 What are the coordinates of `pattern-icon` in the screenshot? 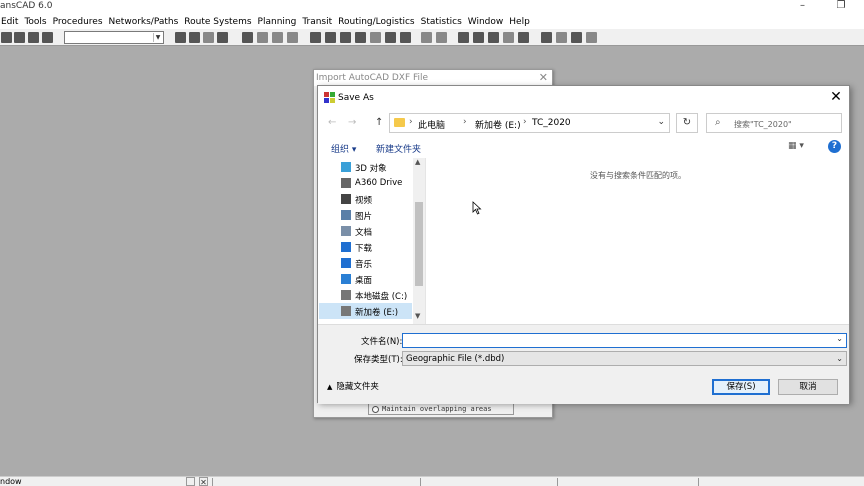 It's located at (277, 37).